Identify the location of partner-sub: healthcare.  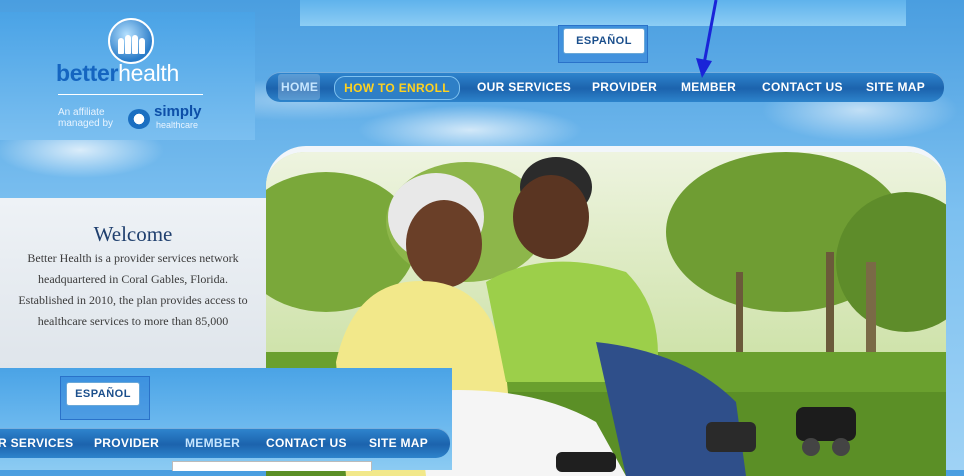
(177, 125).